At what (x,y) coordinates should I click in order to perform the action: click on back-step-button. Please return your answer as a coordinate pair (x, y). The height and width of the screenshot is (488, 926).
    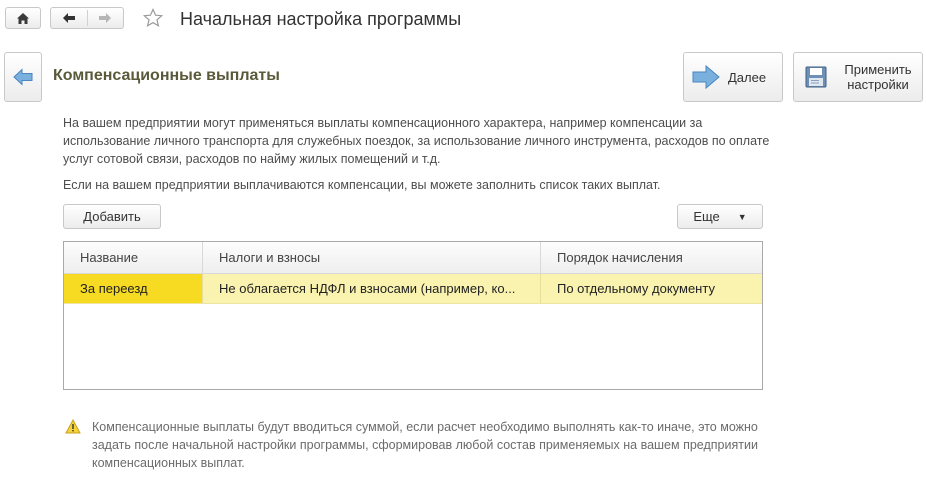
    Looking at the image, I should click on (23, 77).